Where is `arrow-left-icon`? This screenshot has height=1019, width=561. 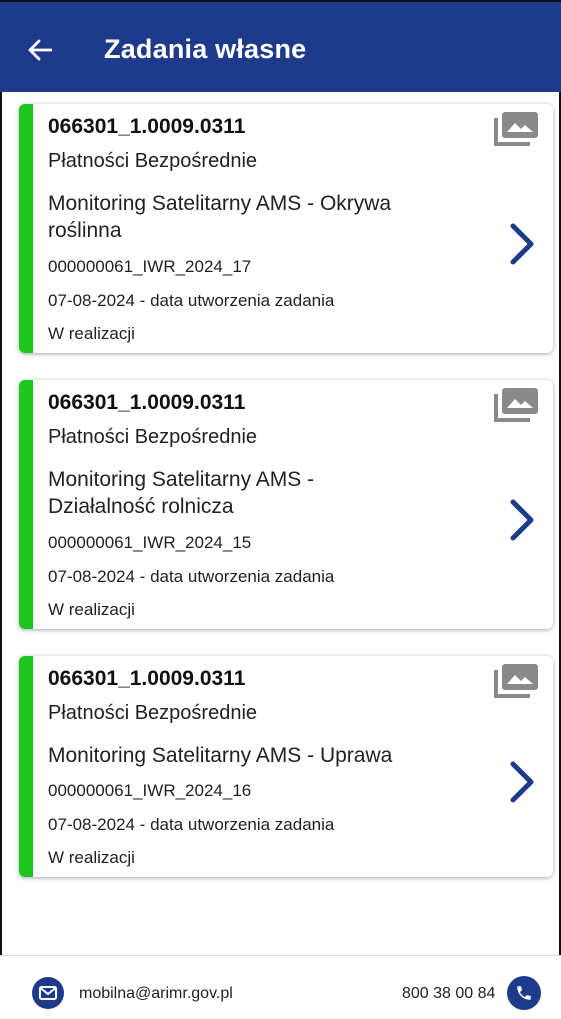
arrow-left-icon is located at coordinates (40, 50).